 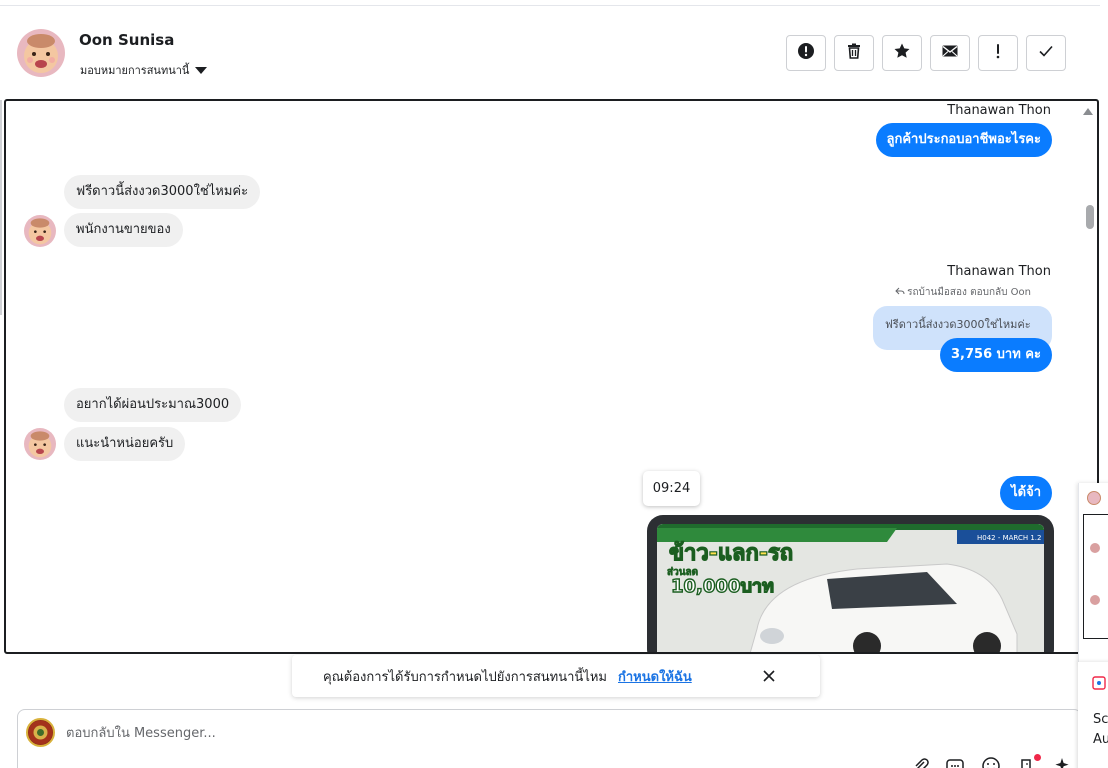 I want to click on promo-headline: ข้าว-แลก-รถ, so click(x=731, y=553).